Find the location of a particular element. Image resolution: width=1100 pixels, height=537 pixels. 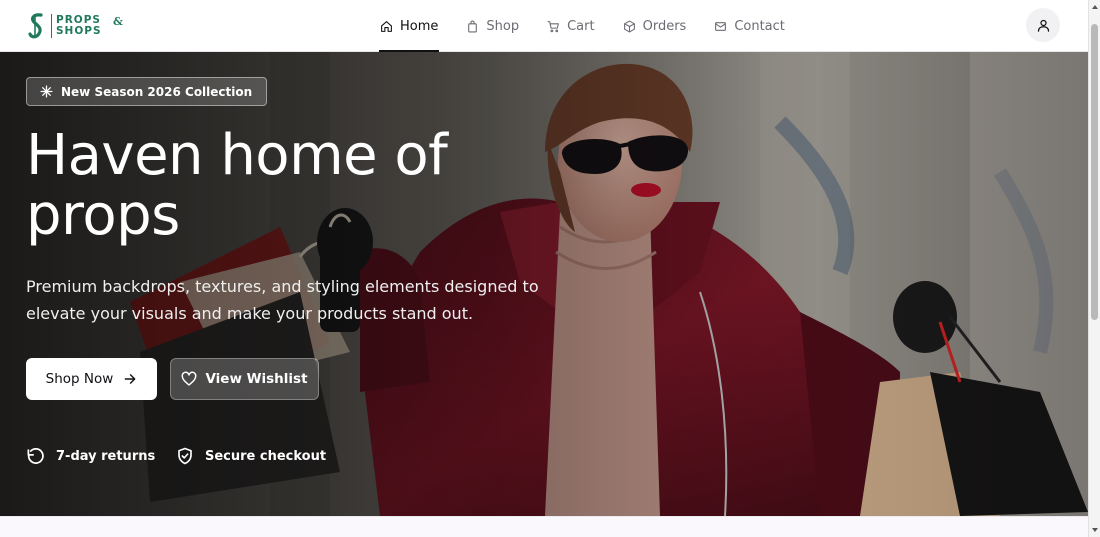

nav-item-home: Home is located at coordinates (409, 26).